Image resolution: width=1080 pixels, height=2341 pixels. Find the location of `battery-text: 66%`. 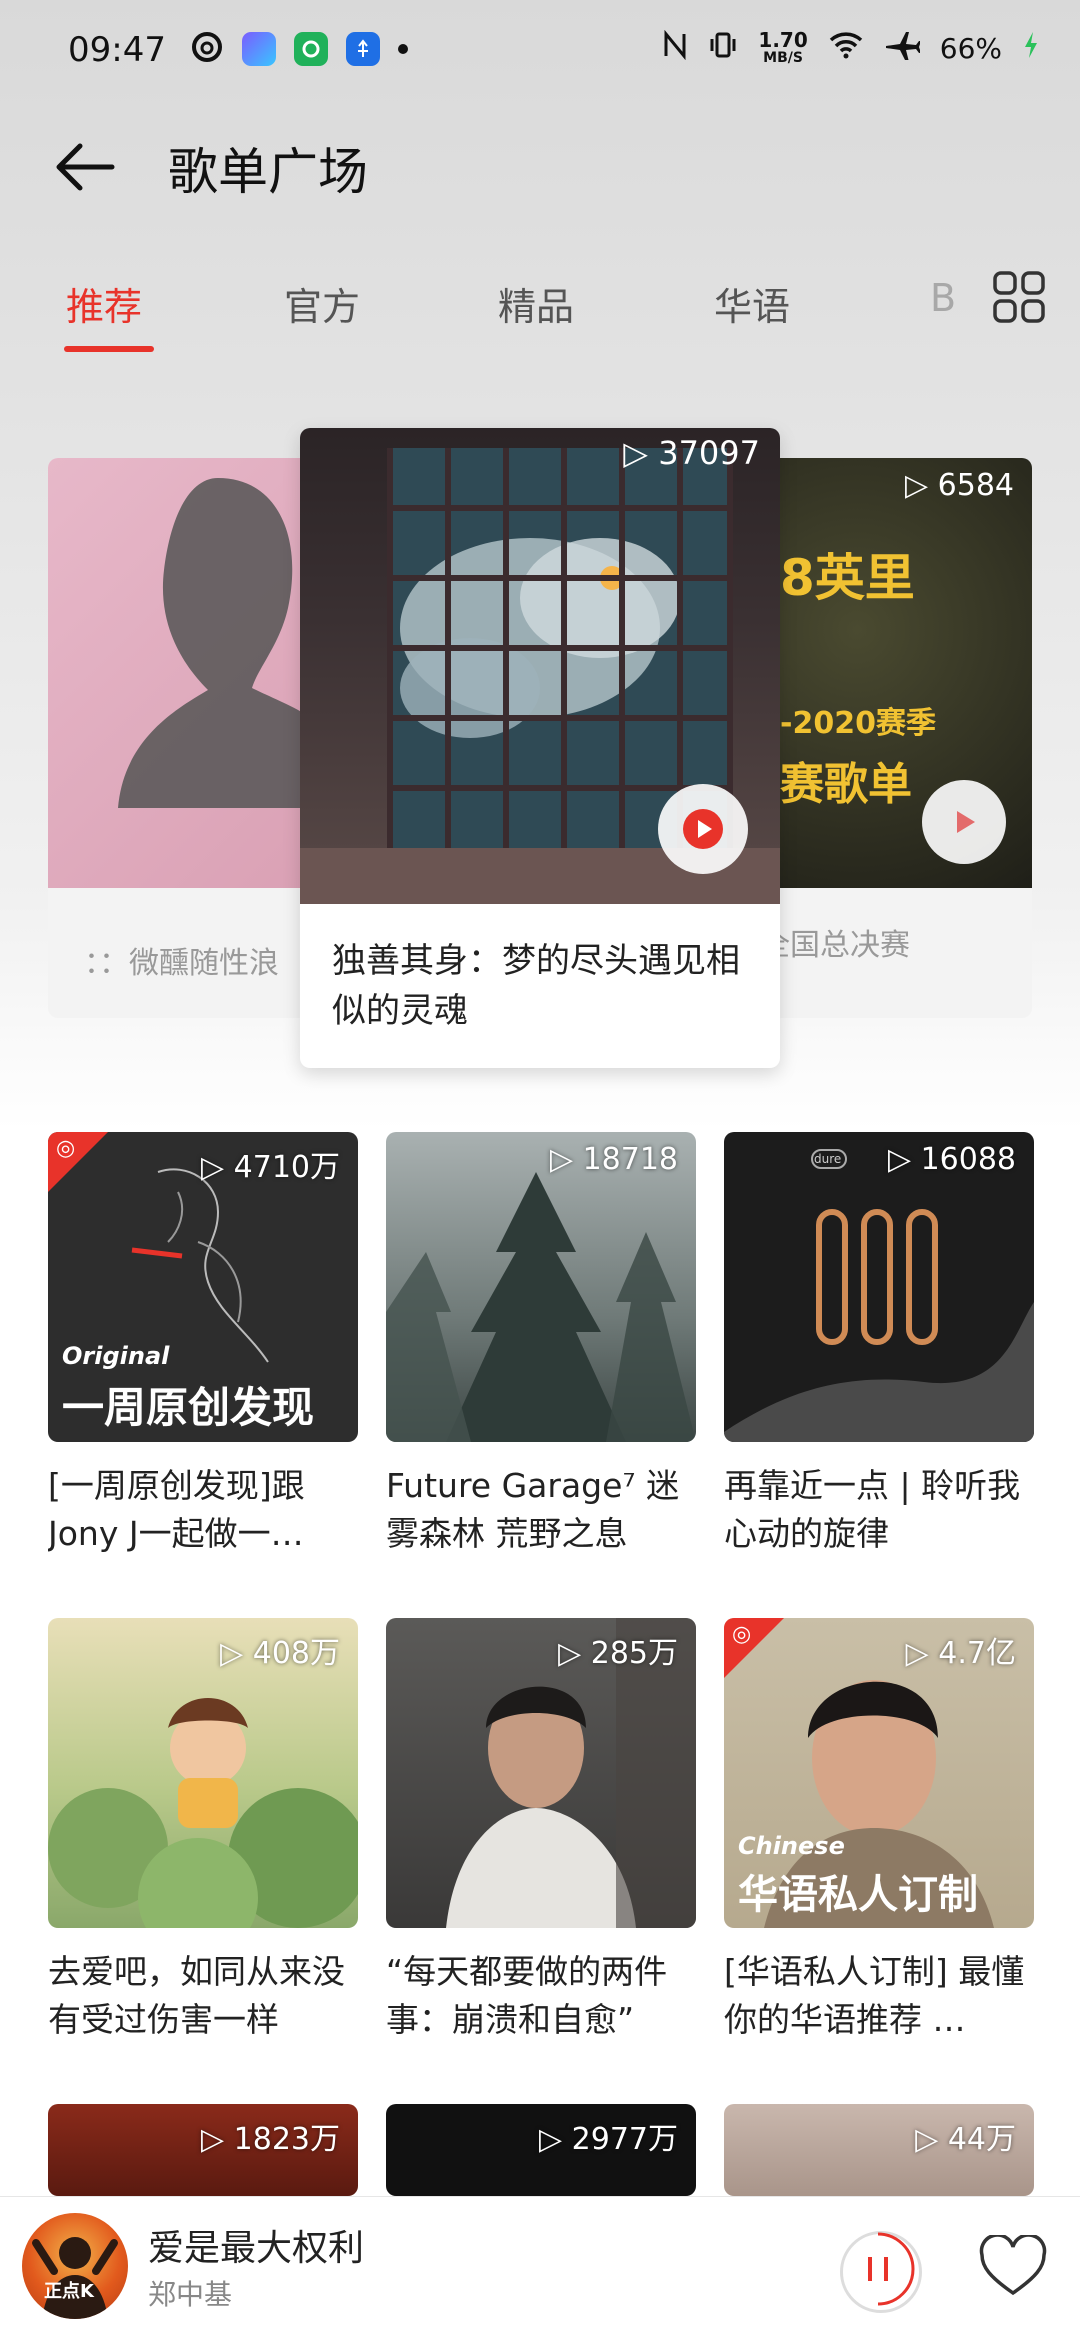

battery-text: 66% is located at coordinates (970, 48).